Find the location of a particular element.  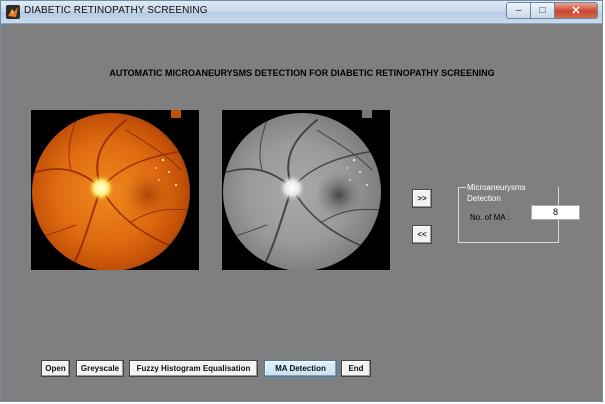

matlab-icon is located at coordinates (13, 12).